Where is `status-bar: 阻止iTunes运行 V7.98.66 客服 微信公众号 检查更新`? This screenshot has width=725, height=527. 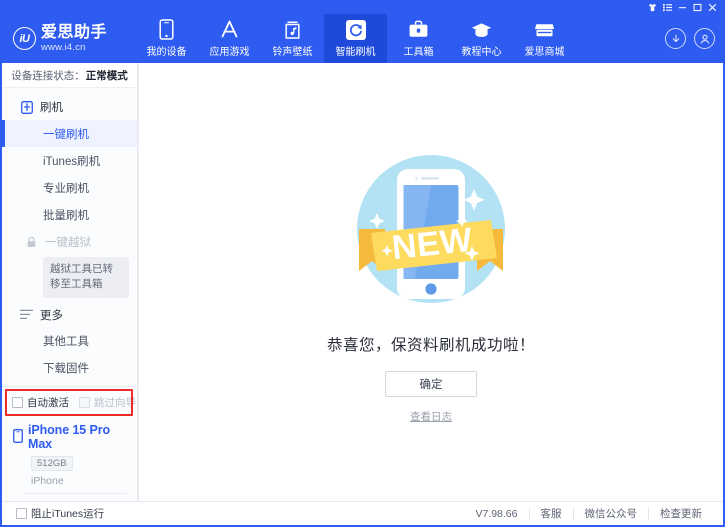 status-bar: 阻止iTunes运行 V7.98.66 客服 微信公众号 检查更新 is located at coordinates (362, 513).